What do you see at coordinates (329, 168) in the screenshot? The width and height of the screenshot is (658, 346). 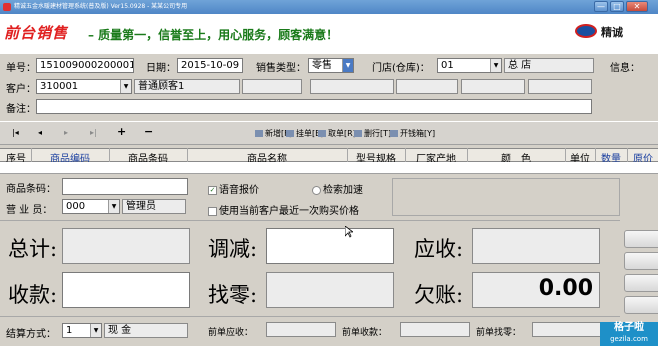 I see `item-grid-body` at bounding box center [329, 168].